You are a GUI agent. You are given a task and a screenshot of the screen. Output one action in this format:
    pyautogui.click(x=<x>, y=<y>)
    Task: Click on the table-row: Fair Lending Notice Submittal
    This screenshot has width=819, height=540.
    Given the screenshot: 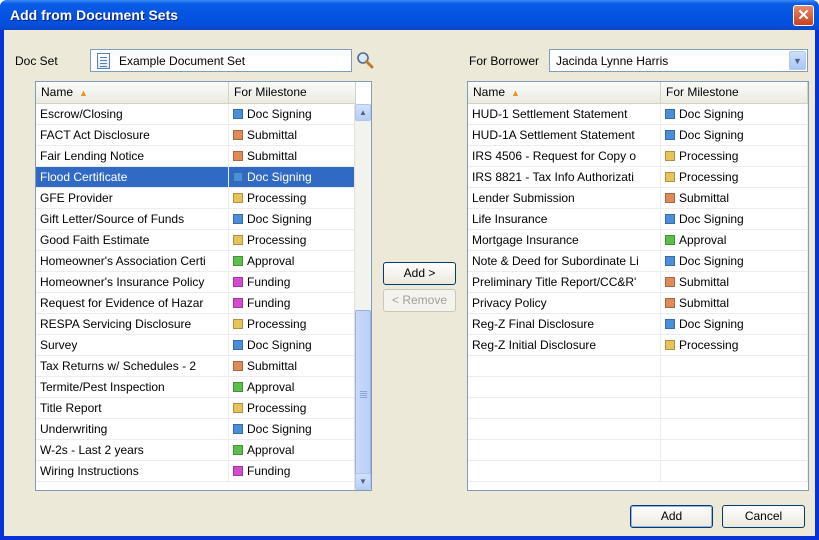 What is the action you would take?
    pyautogui.click(x=196, y=156)
    